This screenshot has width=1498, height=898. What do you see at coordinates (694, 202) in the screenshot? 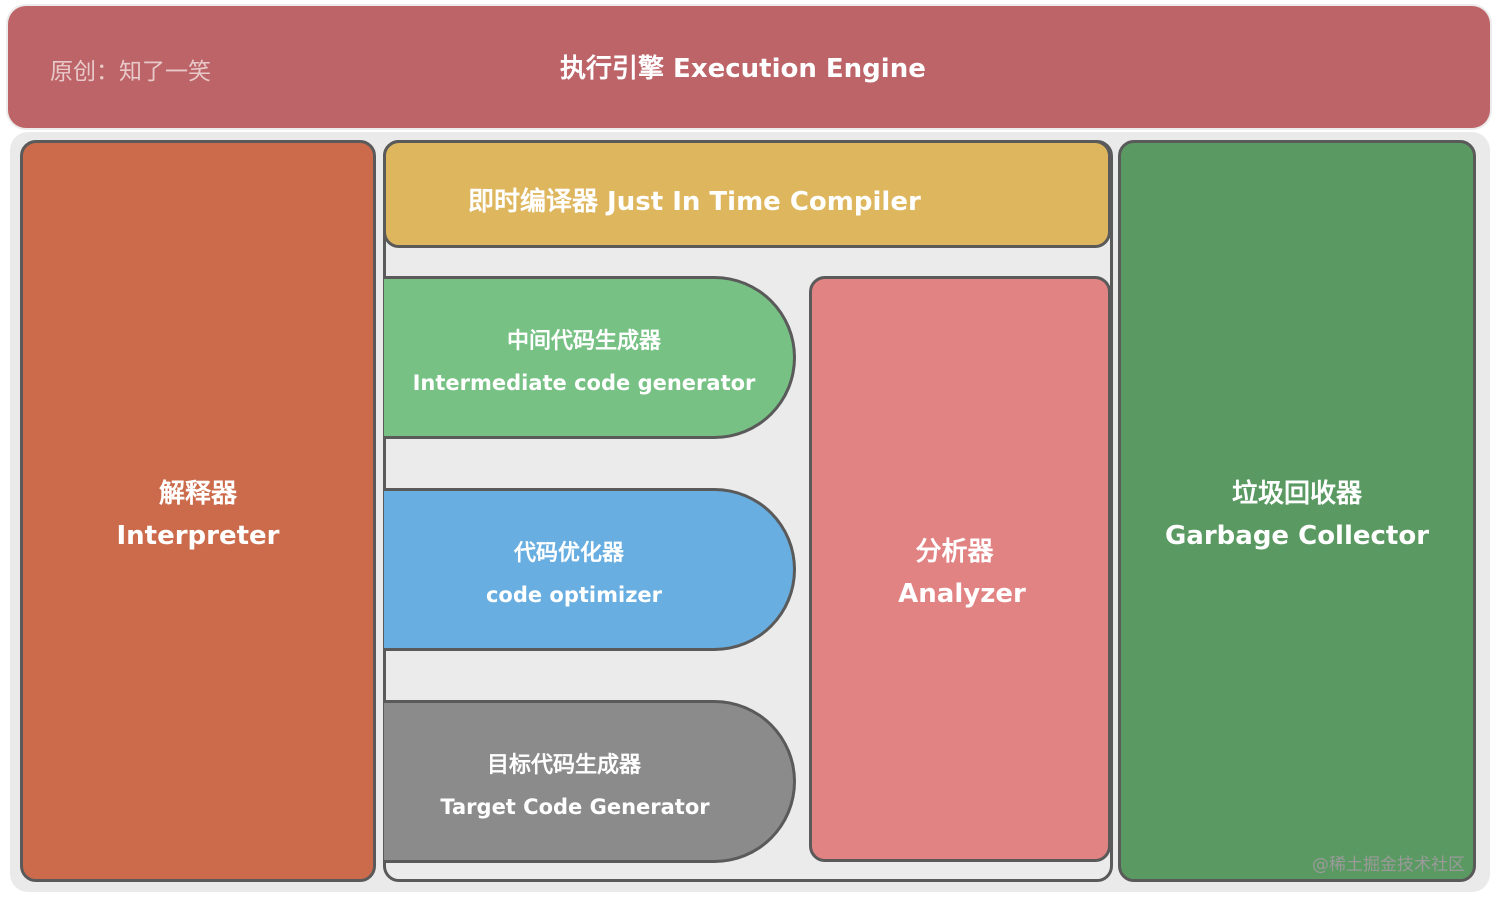
I see `jit-compiler-title: 即时编译器 Just In Time Compiler` at bounding box center [694, 202].